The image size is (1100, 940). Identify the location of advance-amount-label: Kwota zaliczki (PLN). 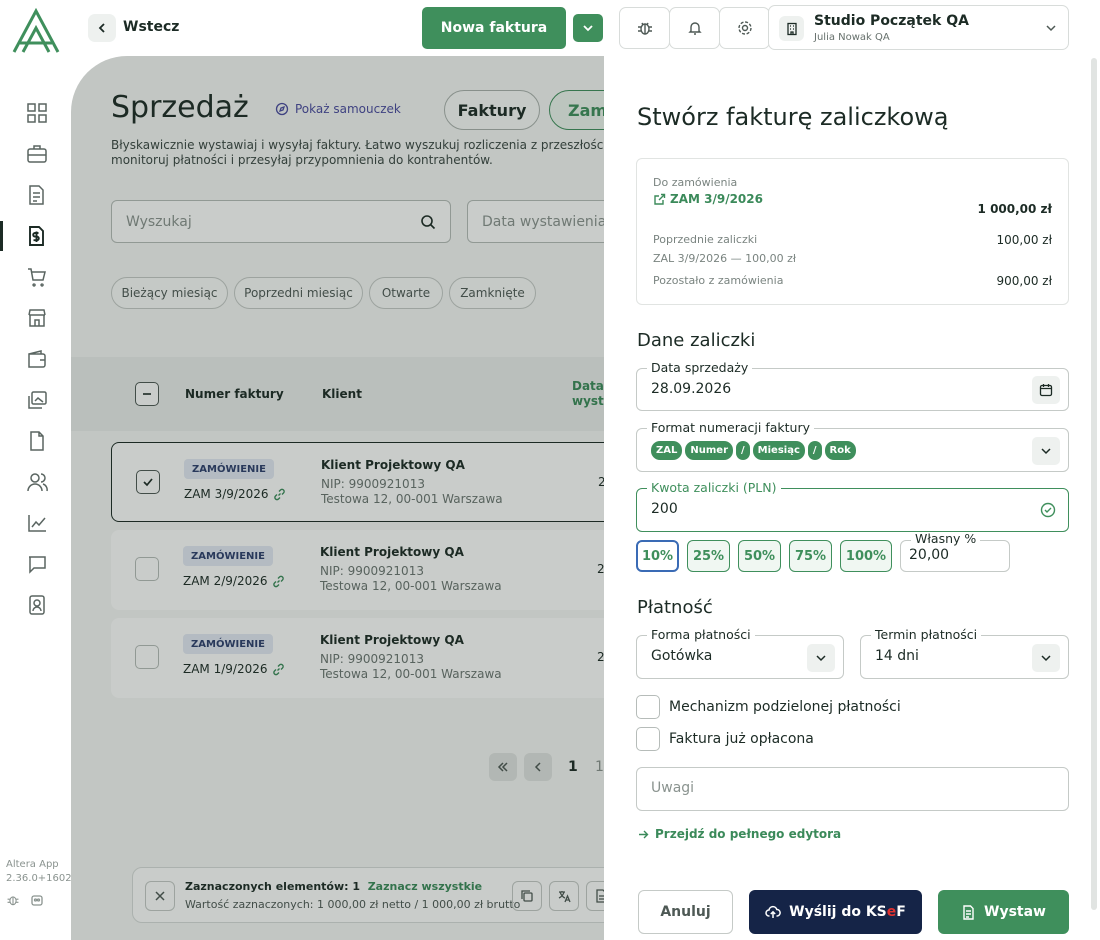
(714, 488).